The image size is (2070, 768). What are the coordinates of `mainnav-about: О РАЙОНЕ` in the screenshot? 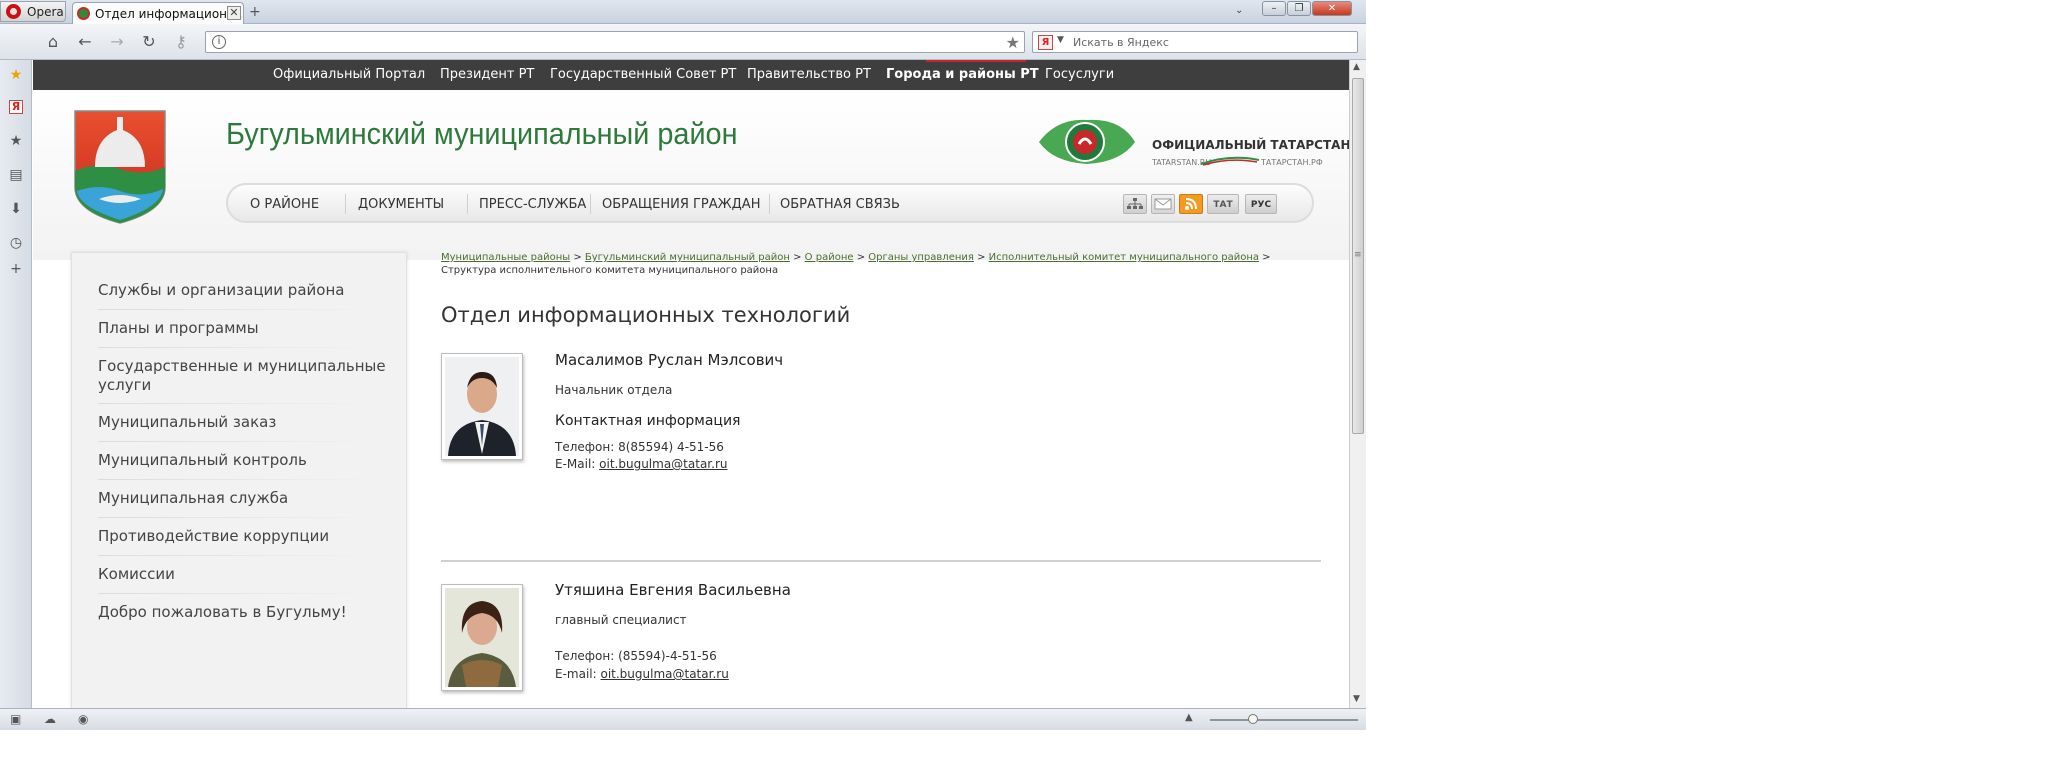 It's located at (284, 204).